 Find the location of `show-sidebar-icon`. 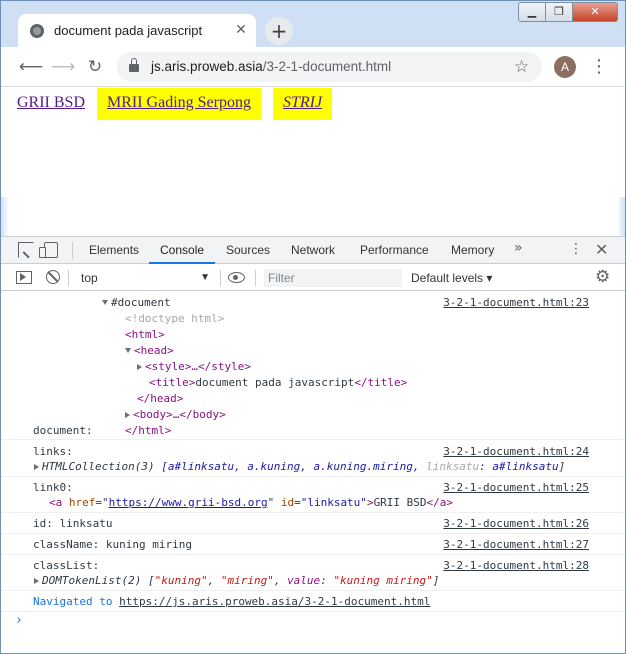

show-sidebar-icon is located at coordinates (24, 277).